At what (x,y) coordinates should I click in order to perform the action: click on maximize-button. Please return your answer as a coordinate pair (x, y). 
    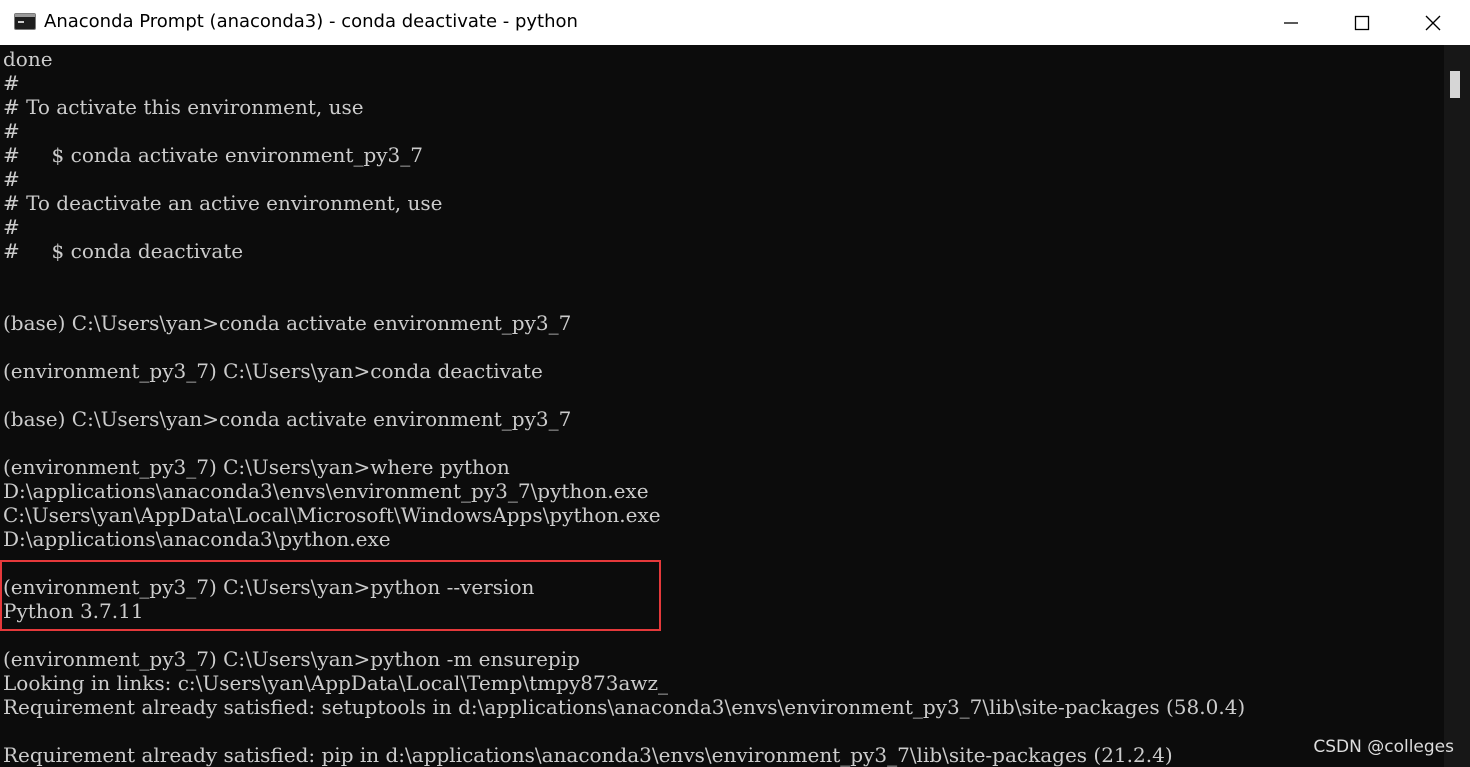
    Looking at the image, I should click on (1362, 22).